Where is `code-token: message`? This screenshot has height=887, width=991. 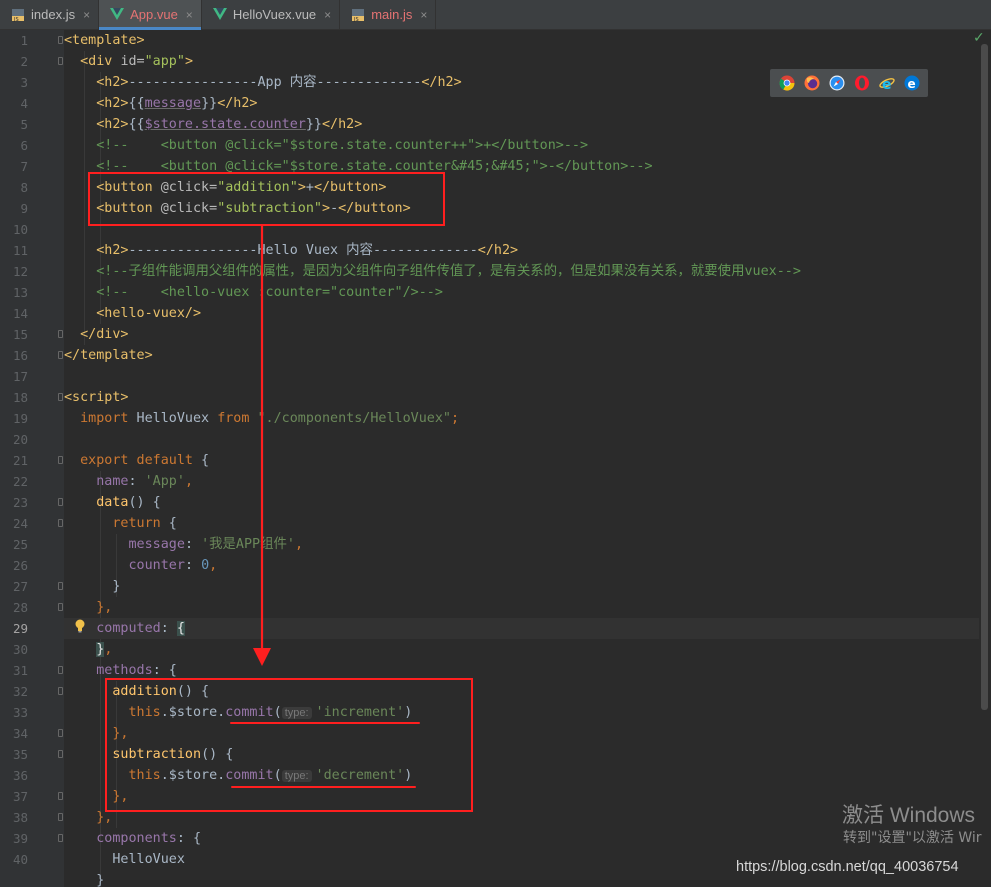
code-token: message is located at coordinates (173, 103).